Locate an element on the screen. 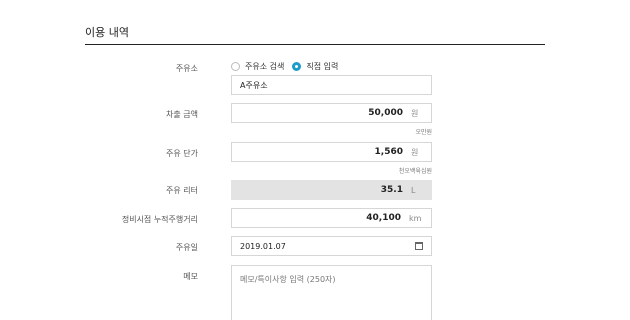 The image size is (630, 320). unit-price-unit: 원 is located at coordinates (415, 152).